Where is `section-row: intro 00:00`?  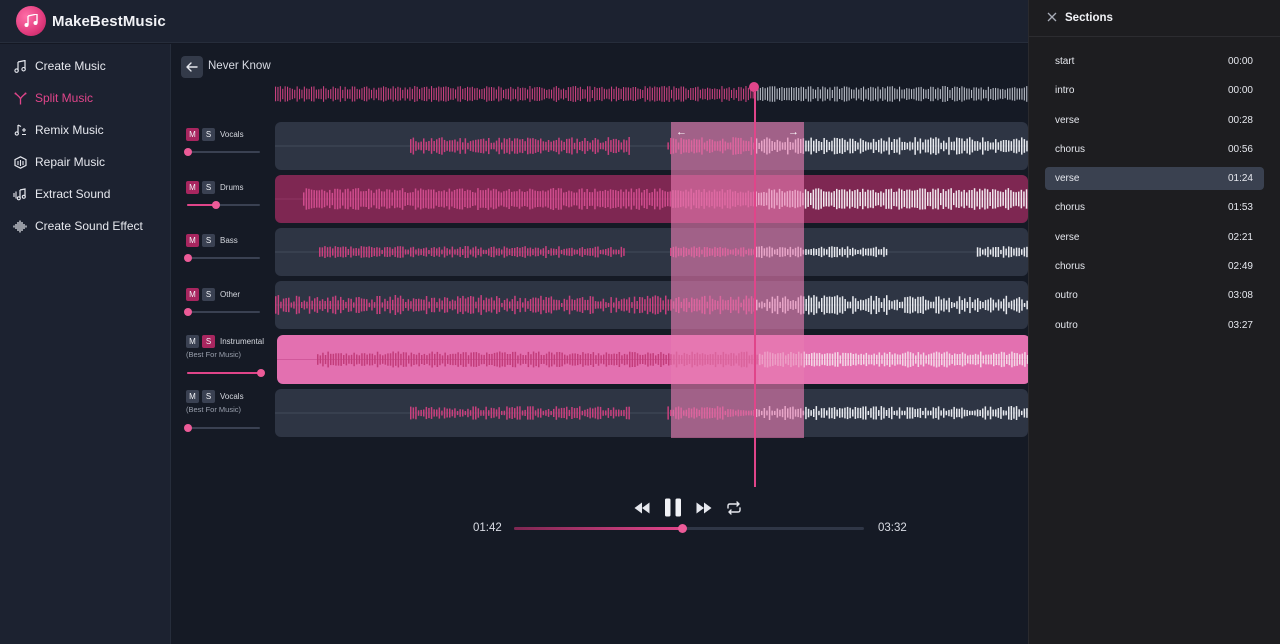
section-row: intro 00:00 is located at coordinates (1154, 90).